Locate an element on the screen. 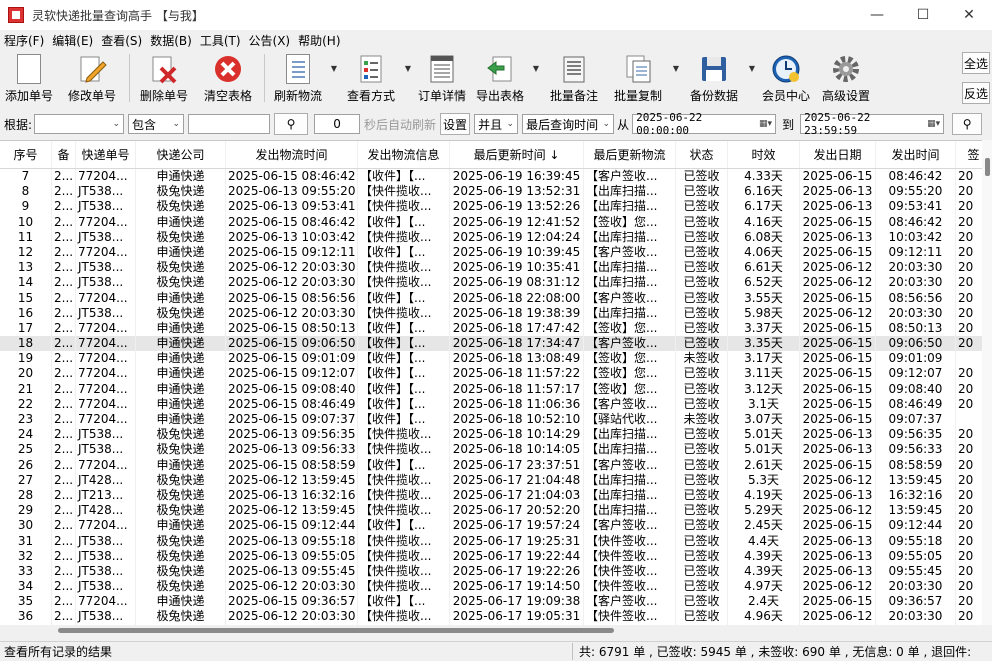  export-dropdown-arrow: ▼ is located at coordinates (536, 68).